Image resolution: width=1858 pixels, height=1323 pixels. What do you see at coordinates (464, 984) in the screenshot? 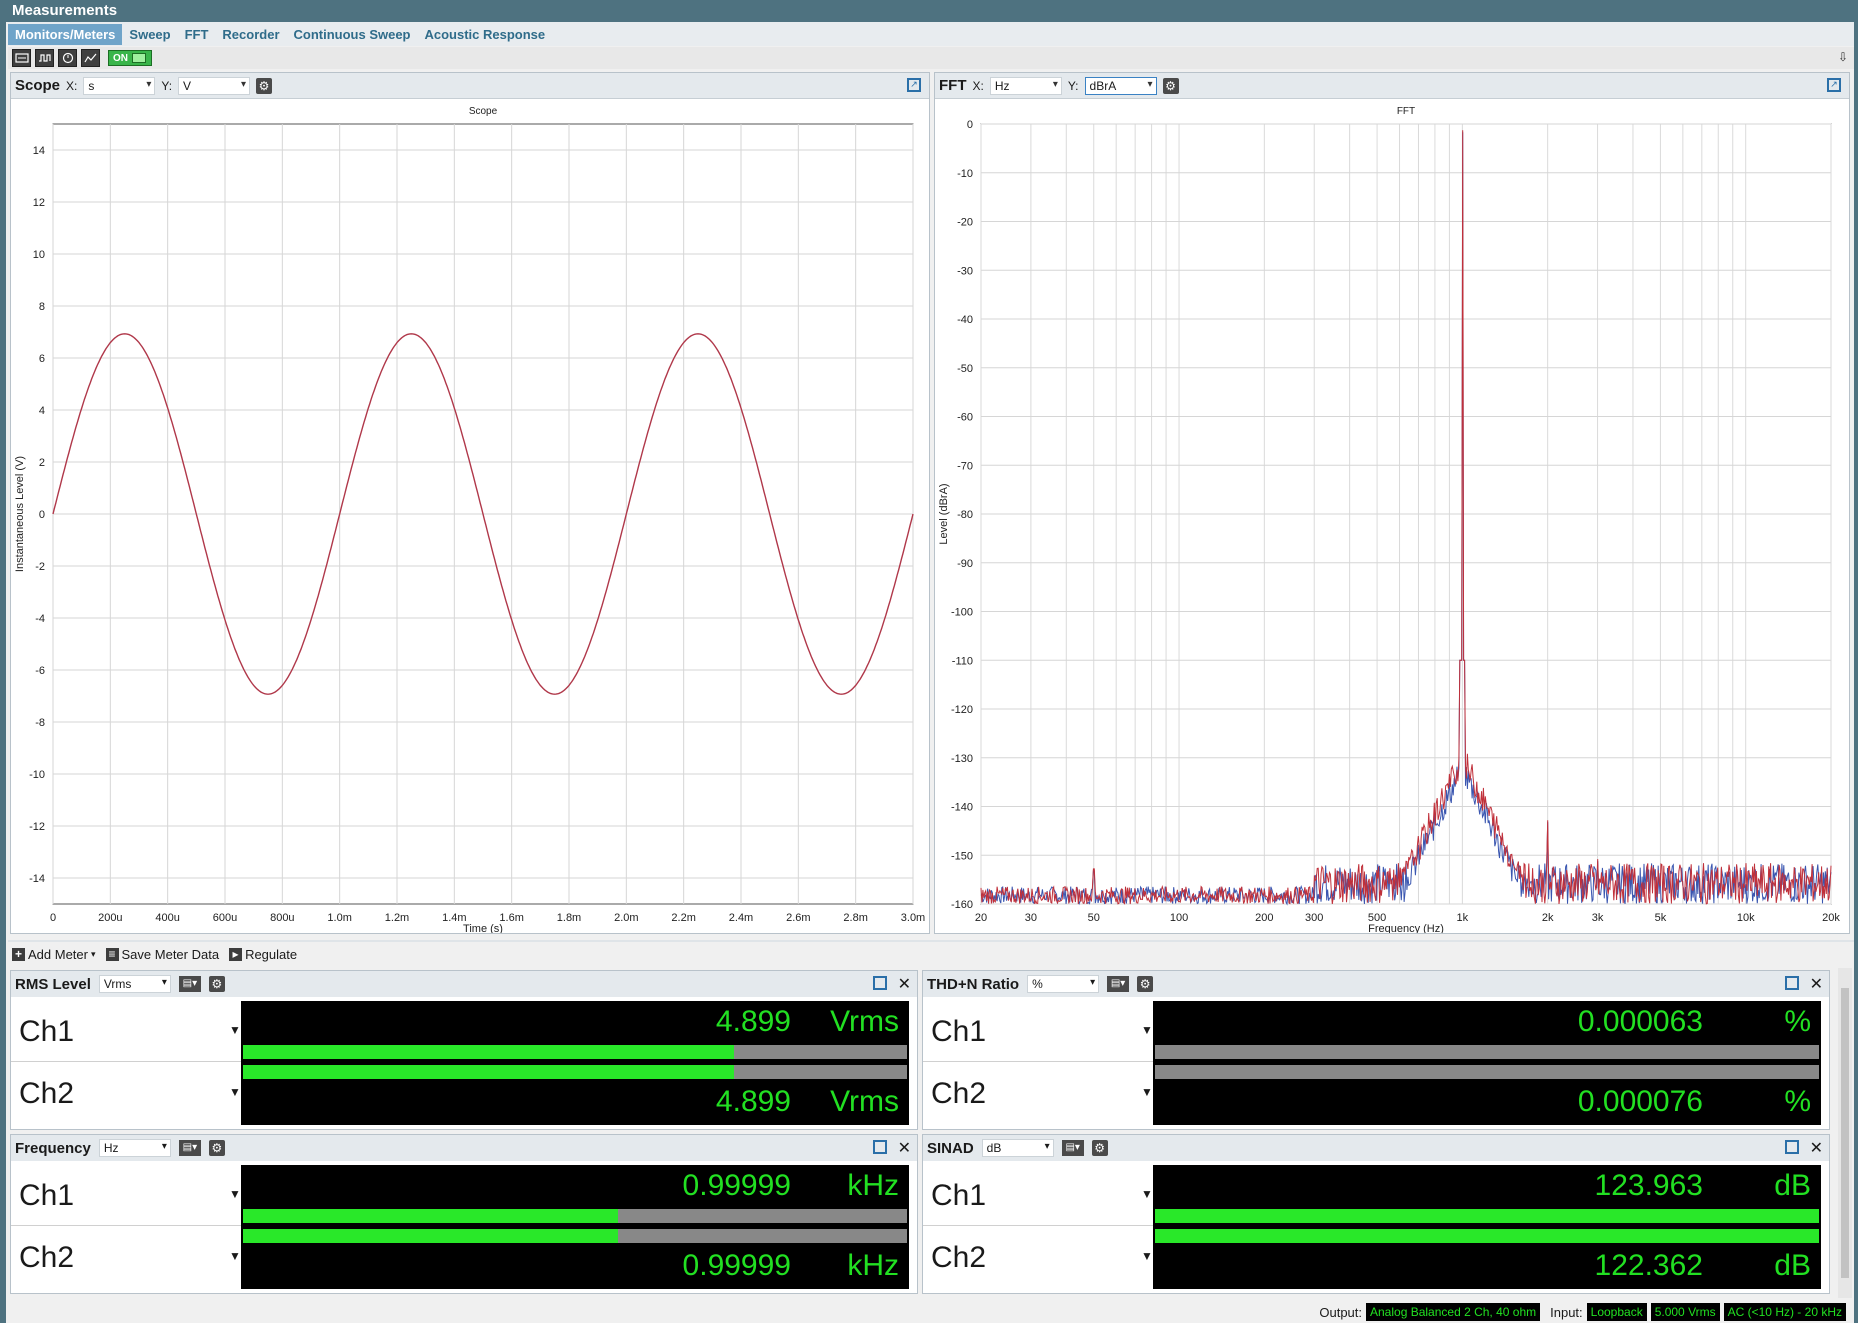
I see `meter-header: RMS Level Vrms ▤▾ ⚙ ✕` at bounding box center [464, 984].